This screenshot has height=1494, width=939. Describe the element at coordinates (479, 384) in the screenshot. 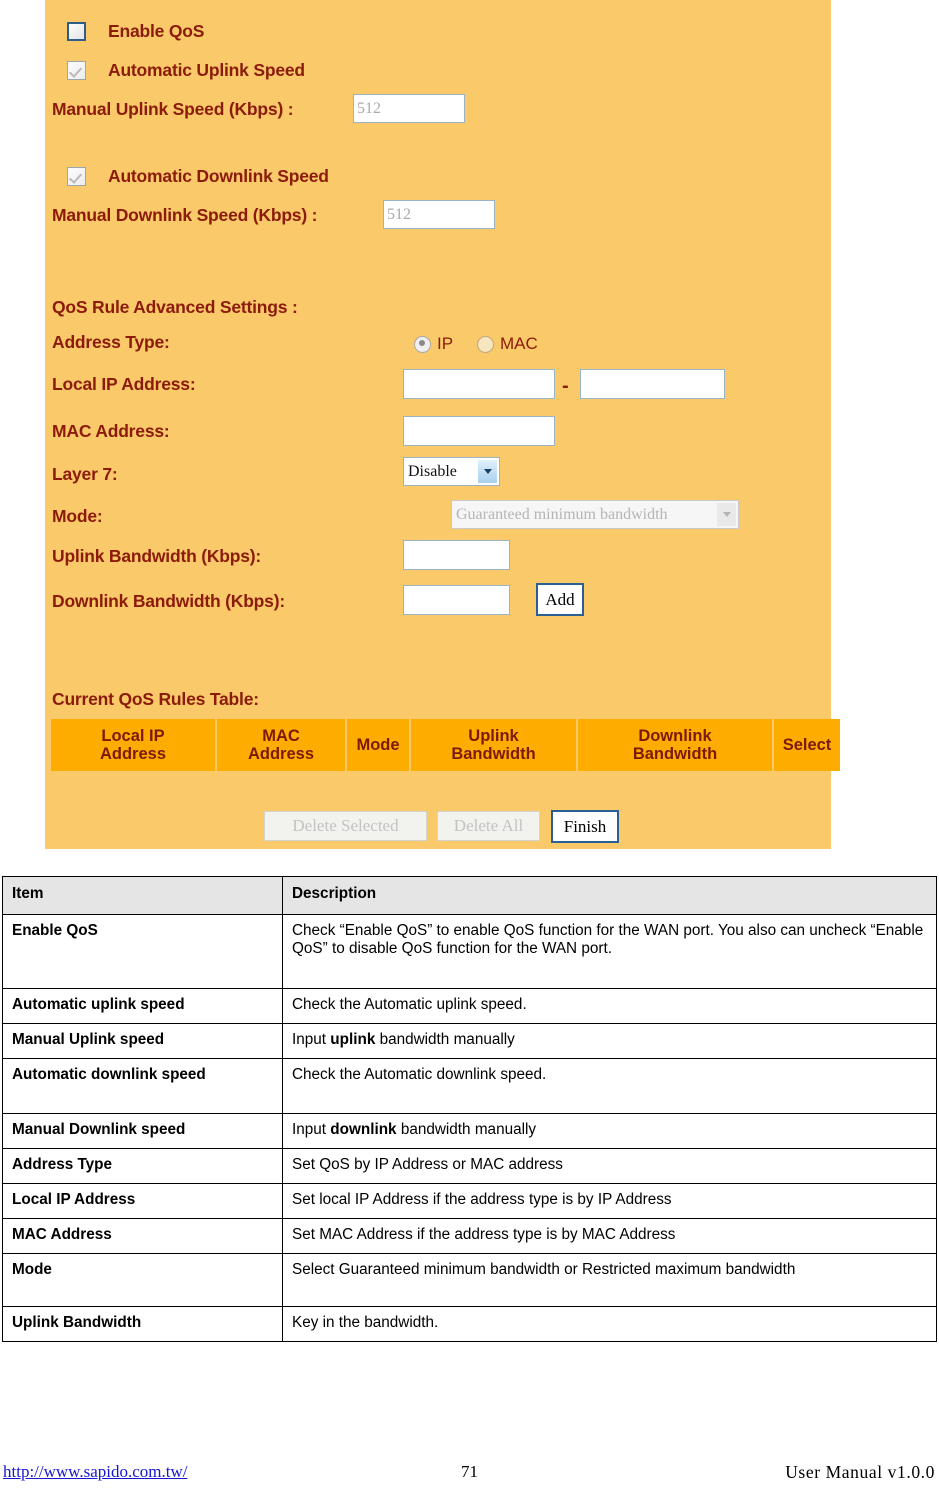

I see `local-ip-address-start-input` at that location.